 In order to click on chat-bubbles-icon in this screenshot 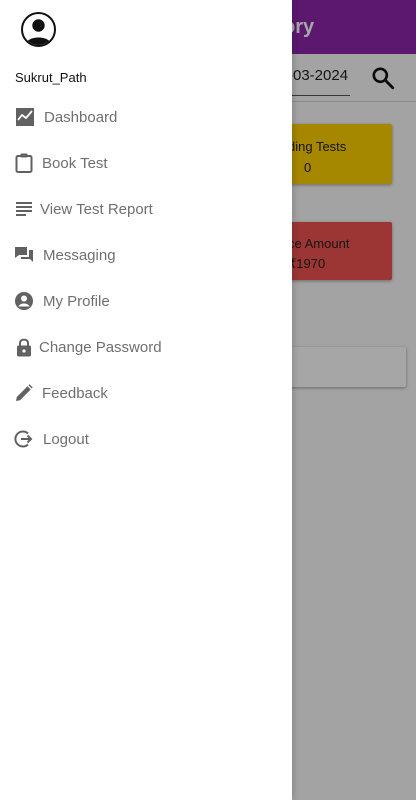, I will do `click(24, 255)`.